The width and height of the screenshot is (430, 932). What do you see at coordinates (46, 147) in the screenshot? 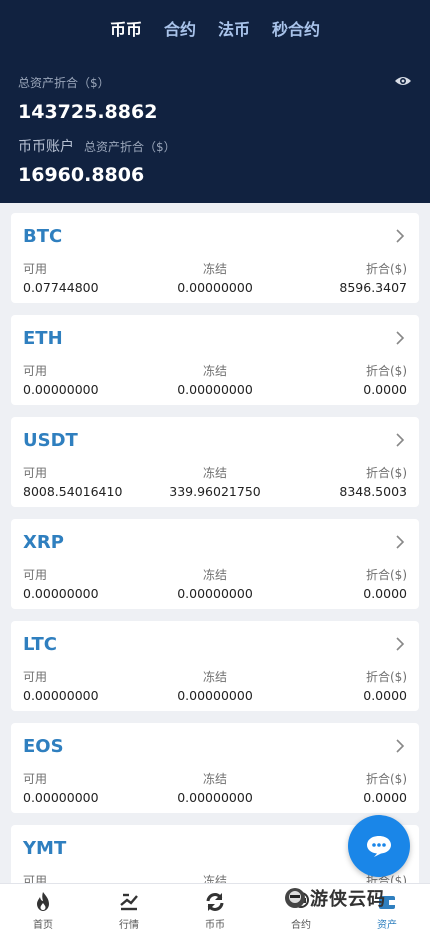
I see `account-name: 币币账户` at bounding box center [46, 147].